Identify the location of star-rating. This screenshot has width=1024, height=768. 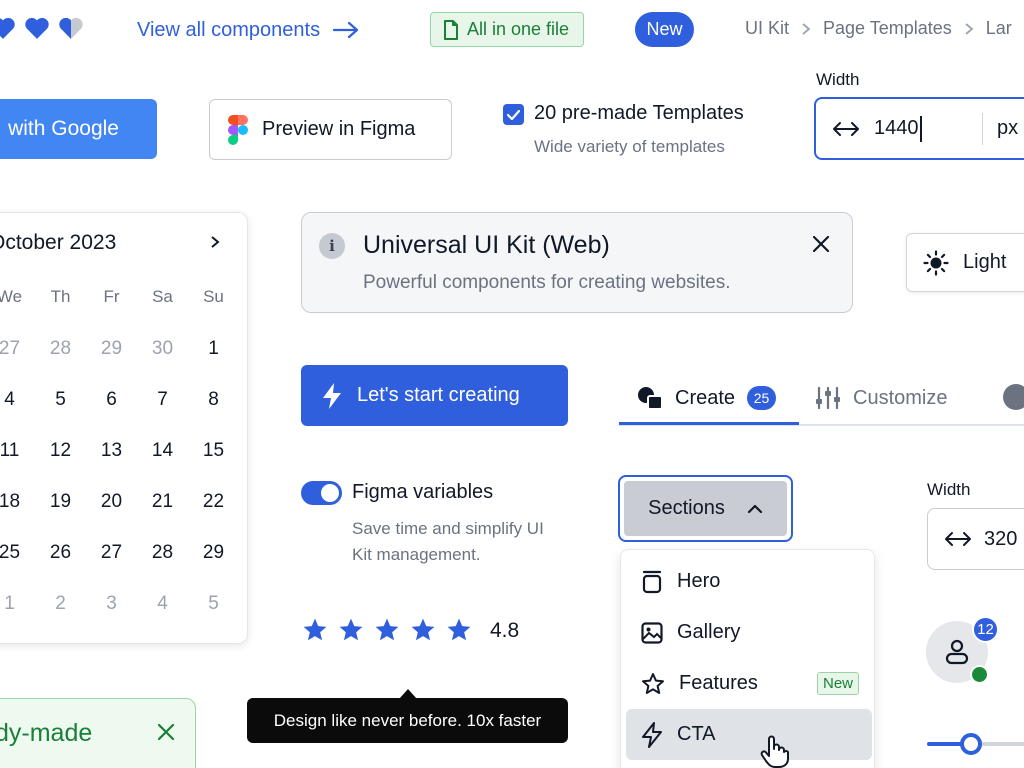
(387, 630).